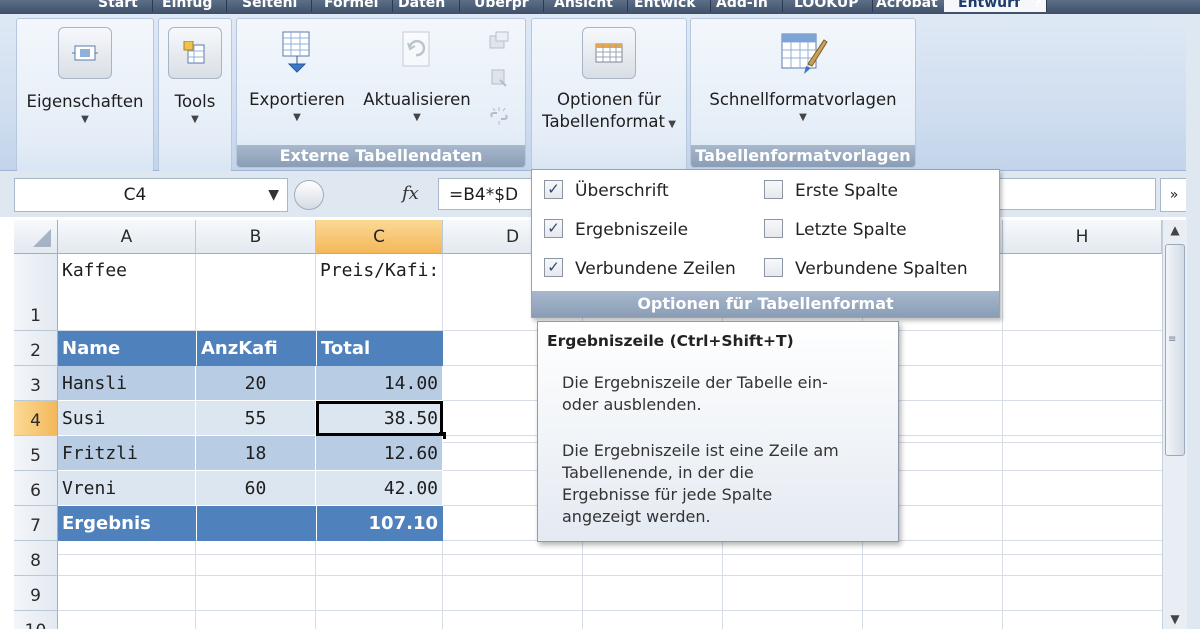  What do you see at coordinates (665, 6) in the screenshot?
I see `tab-entwicklertools: Entwick` at bounding box center [665, 6].